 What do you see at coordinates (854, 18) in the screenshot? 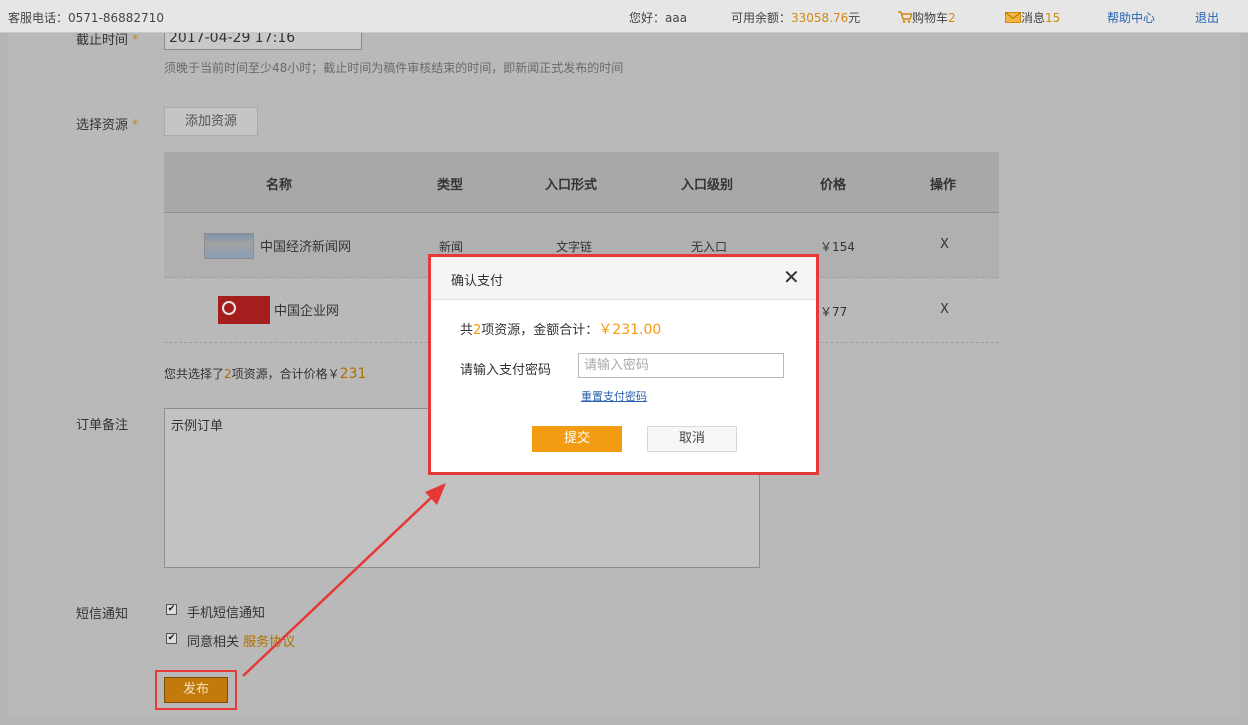
I see `balance-unit: 元` at bounding box center [854, 18].